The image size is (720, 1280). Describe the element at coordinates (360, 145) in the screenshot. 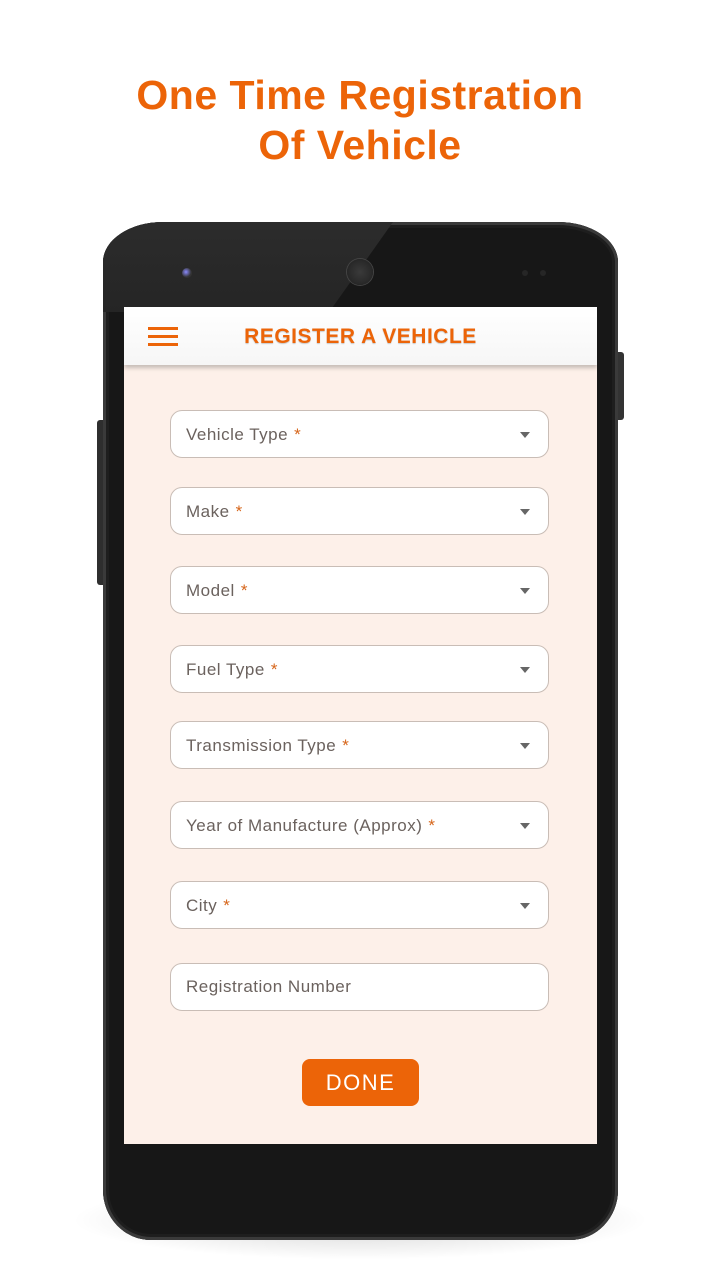

I see `headline-line-2: Of Vehicle` at that location.